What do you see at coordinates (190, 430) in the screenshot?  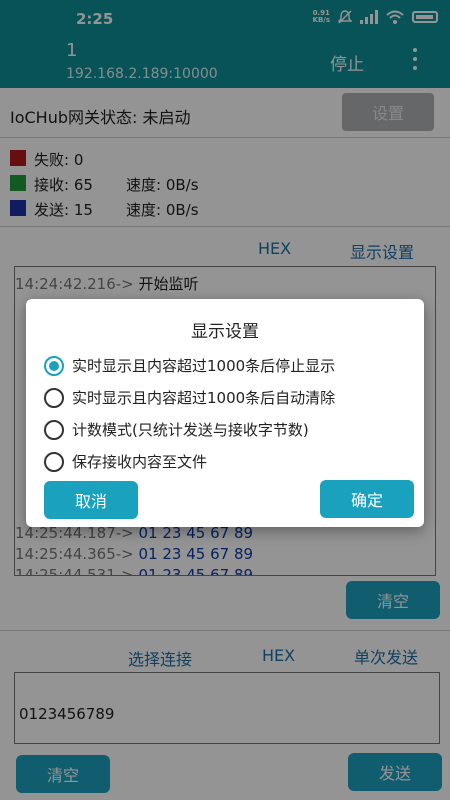 I see `option-label: 计数模式(只统计发送与接收字节数)` at bounding box center [190, 430].